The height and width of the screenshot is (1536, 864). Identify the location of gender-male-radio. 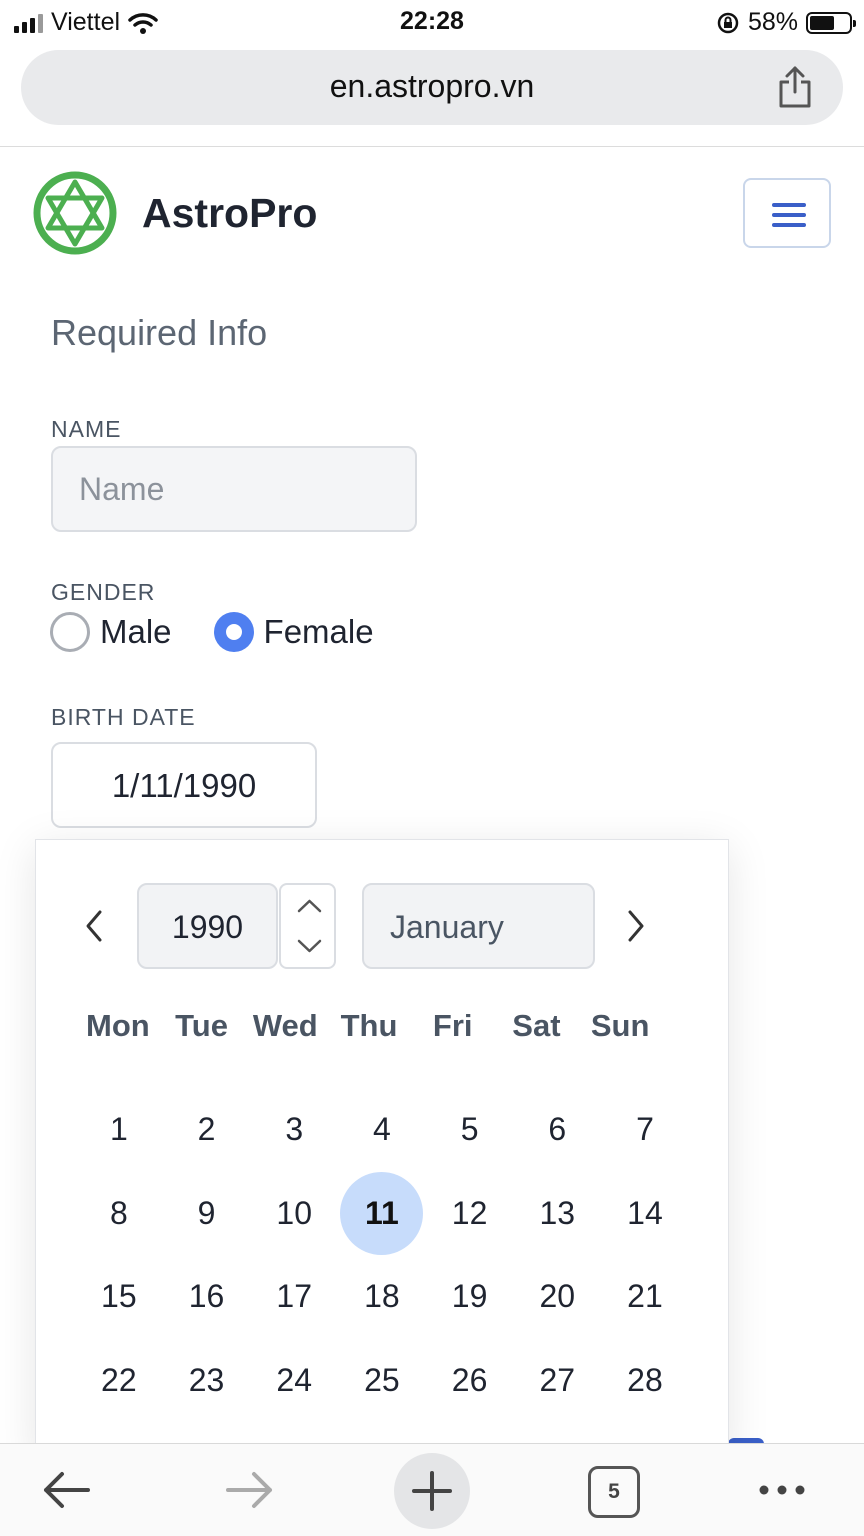
(70, 632).